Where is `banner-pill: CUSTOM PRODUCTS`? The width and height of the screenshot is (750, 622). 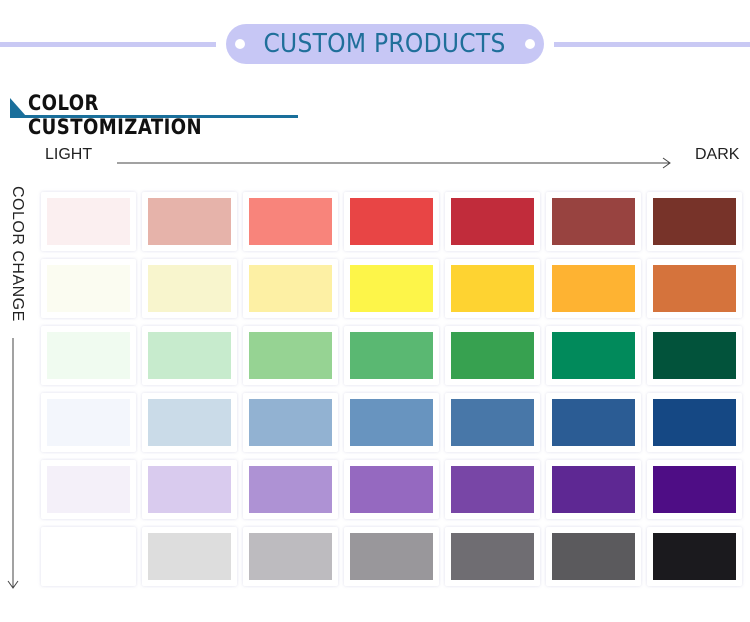
banner-pill: CUSTOM PRODUCTS is located at coordinates (385, 44).